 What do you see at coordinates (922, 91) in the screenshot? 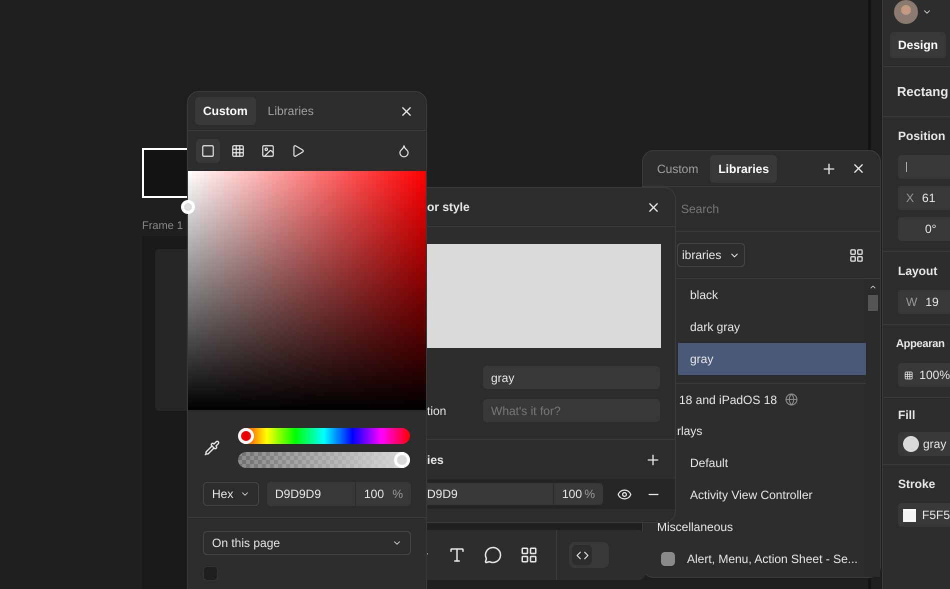
I see `layer-title: Rectang` at bounding box center [922, 91].